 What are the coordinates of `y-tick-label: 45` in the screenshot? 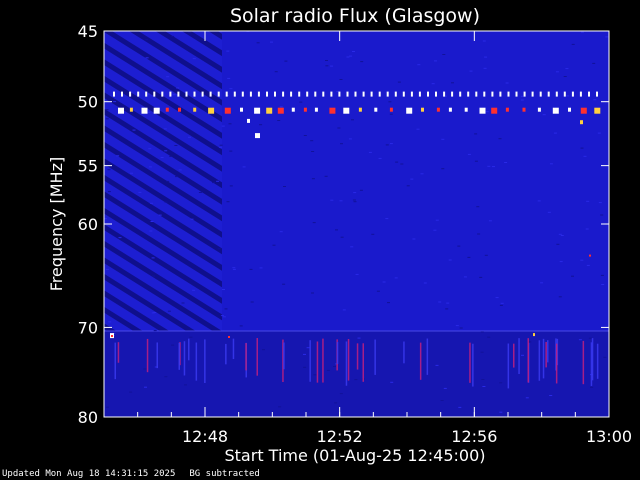 It's located at (88, 31).